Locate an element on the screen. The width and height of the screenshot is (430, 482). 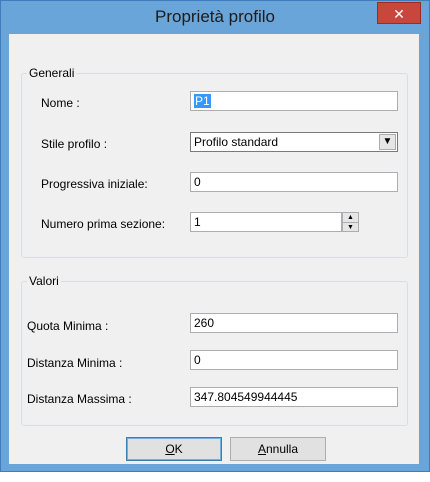
distanza-massima-label: Distanza Massima : is located at coordinates (79, 399).